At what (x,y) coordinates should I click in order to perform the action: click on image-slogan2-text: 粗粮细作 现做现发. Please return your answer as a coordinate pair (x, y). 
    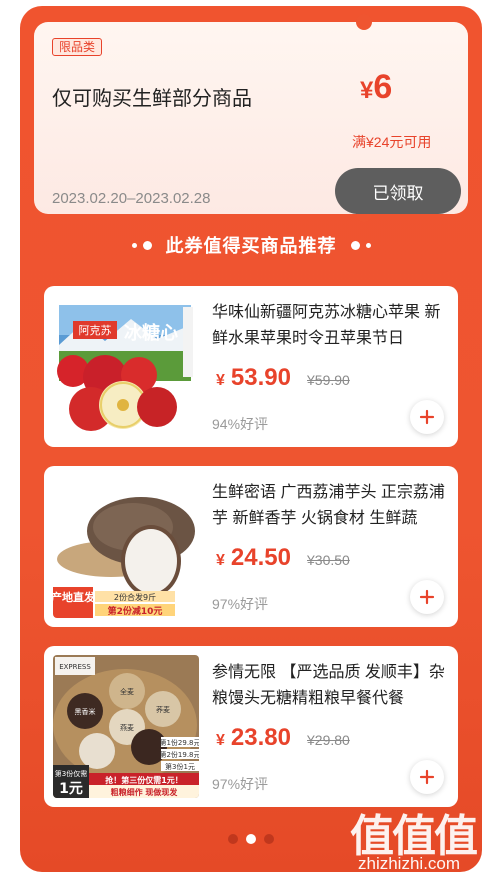
    Looking at the image, I should click on (145, 792).